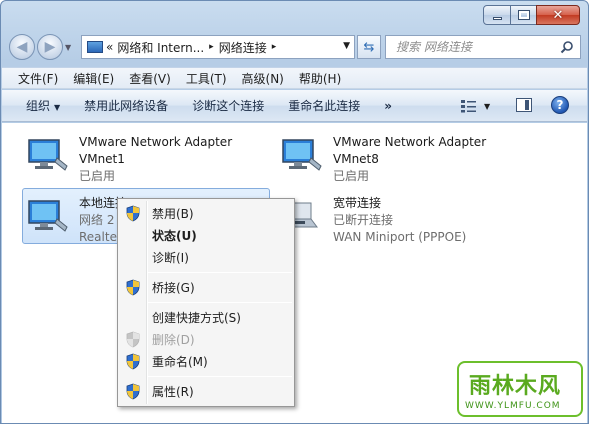  Describe the element at coordinates (206, 213) in the screenshot. I see `ctx-disable: 禁用(B)` at that location.